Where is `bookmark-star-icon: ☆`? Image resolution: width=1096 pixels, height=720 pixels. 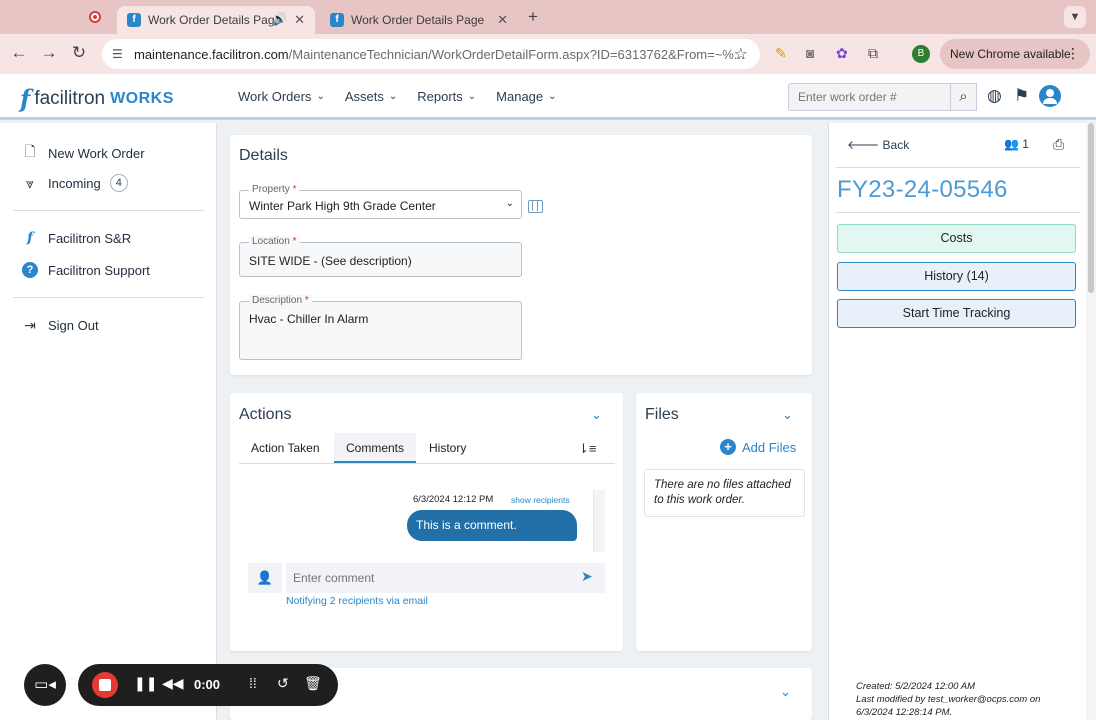
bookmark-star-icon: ☆ is located at coordinates (741, 54).